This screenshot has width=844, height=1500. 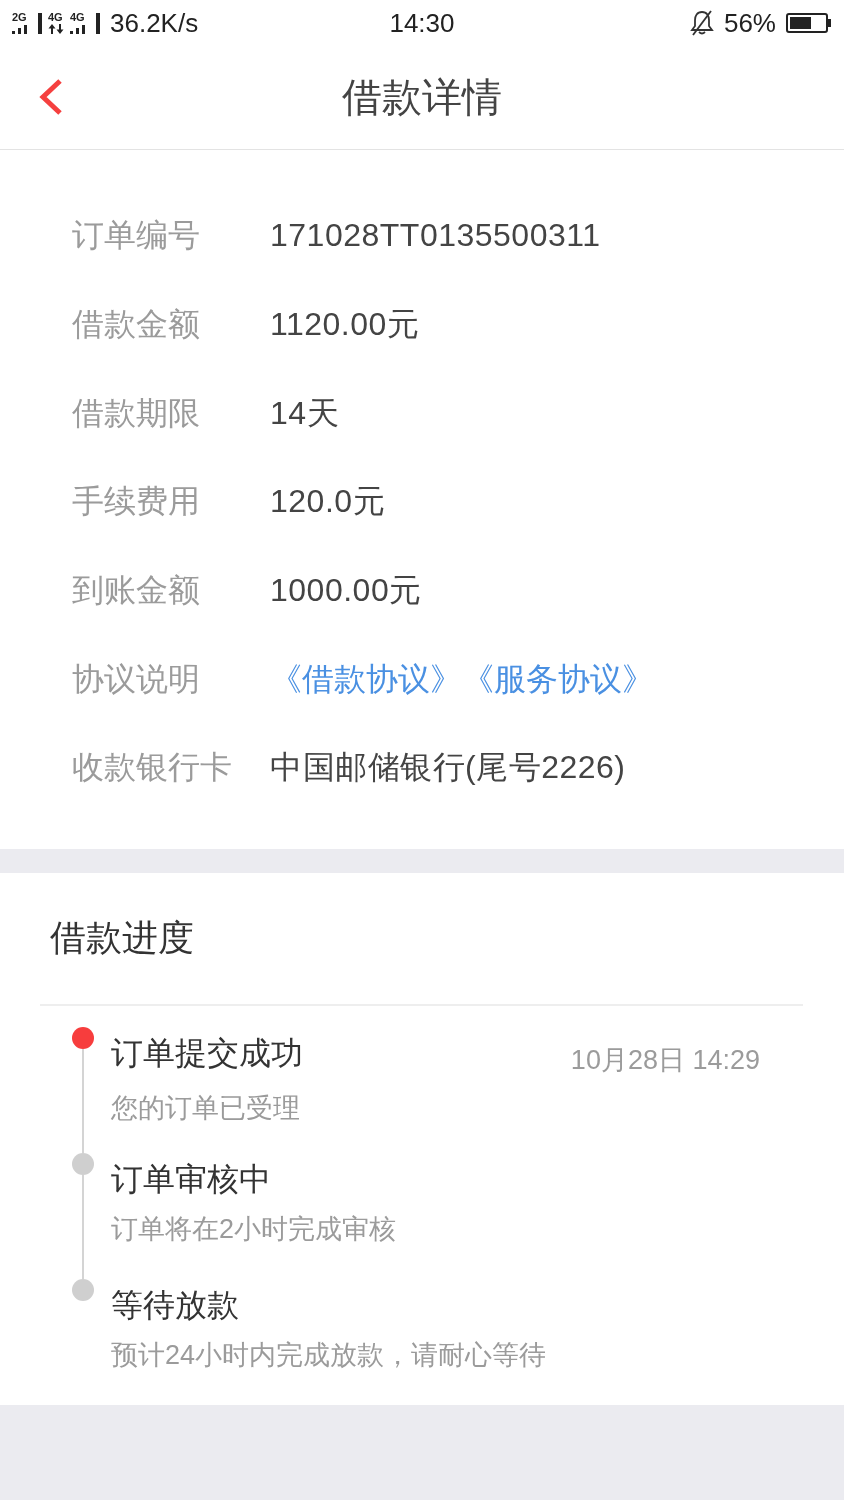 I want to click on battery-percentage: 56%, so click(x=749, y=22).